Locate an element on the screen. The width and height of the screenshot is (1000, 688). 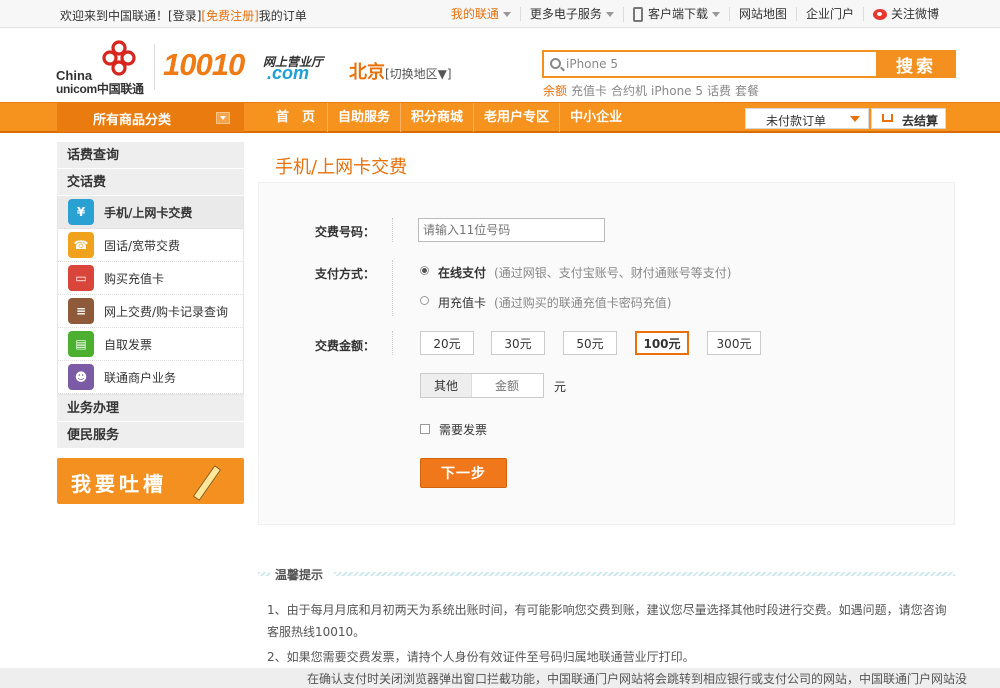
sidebar-item-label: 网上交费/购卡记录查询 is located at coordinates (166, 311).